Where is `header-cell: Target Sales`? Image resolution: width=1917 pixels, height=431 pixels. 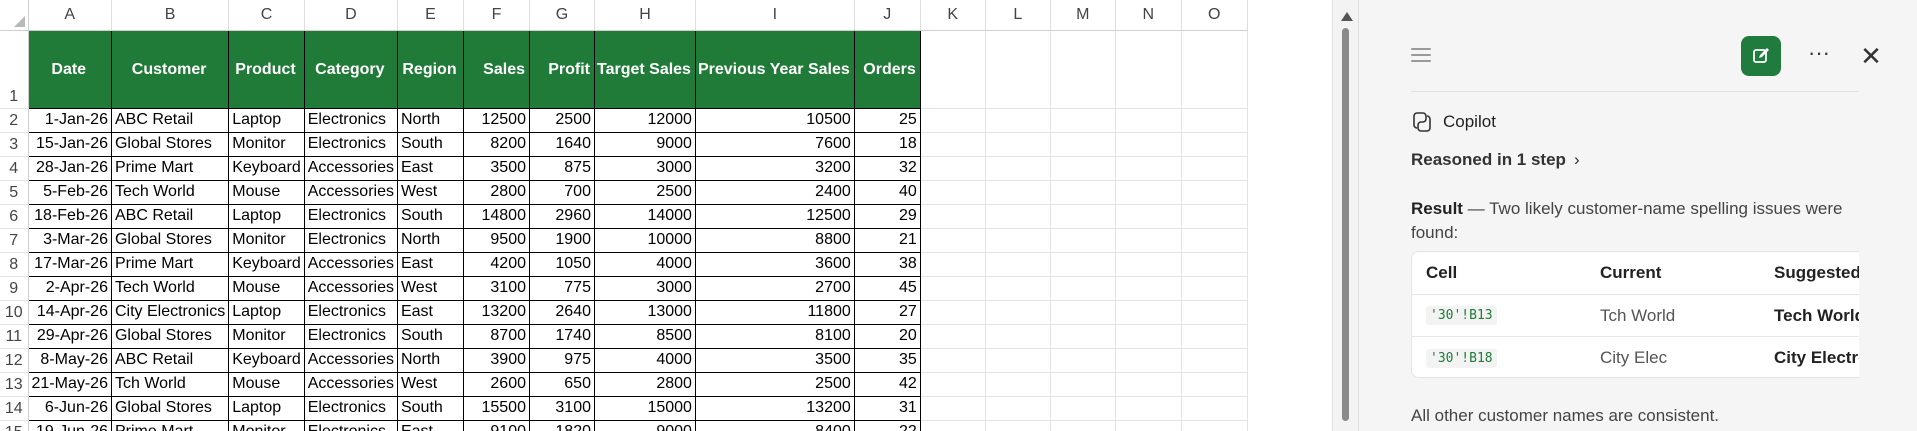 header-cell: Target Sales is located at coordinates (644, 69).